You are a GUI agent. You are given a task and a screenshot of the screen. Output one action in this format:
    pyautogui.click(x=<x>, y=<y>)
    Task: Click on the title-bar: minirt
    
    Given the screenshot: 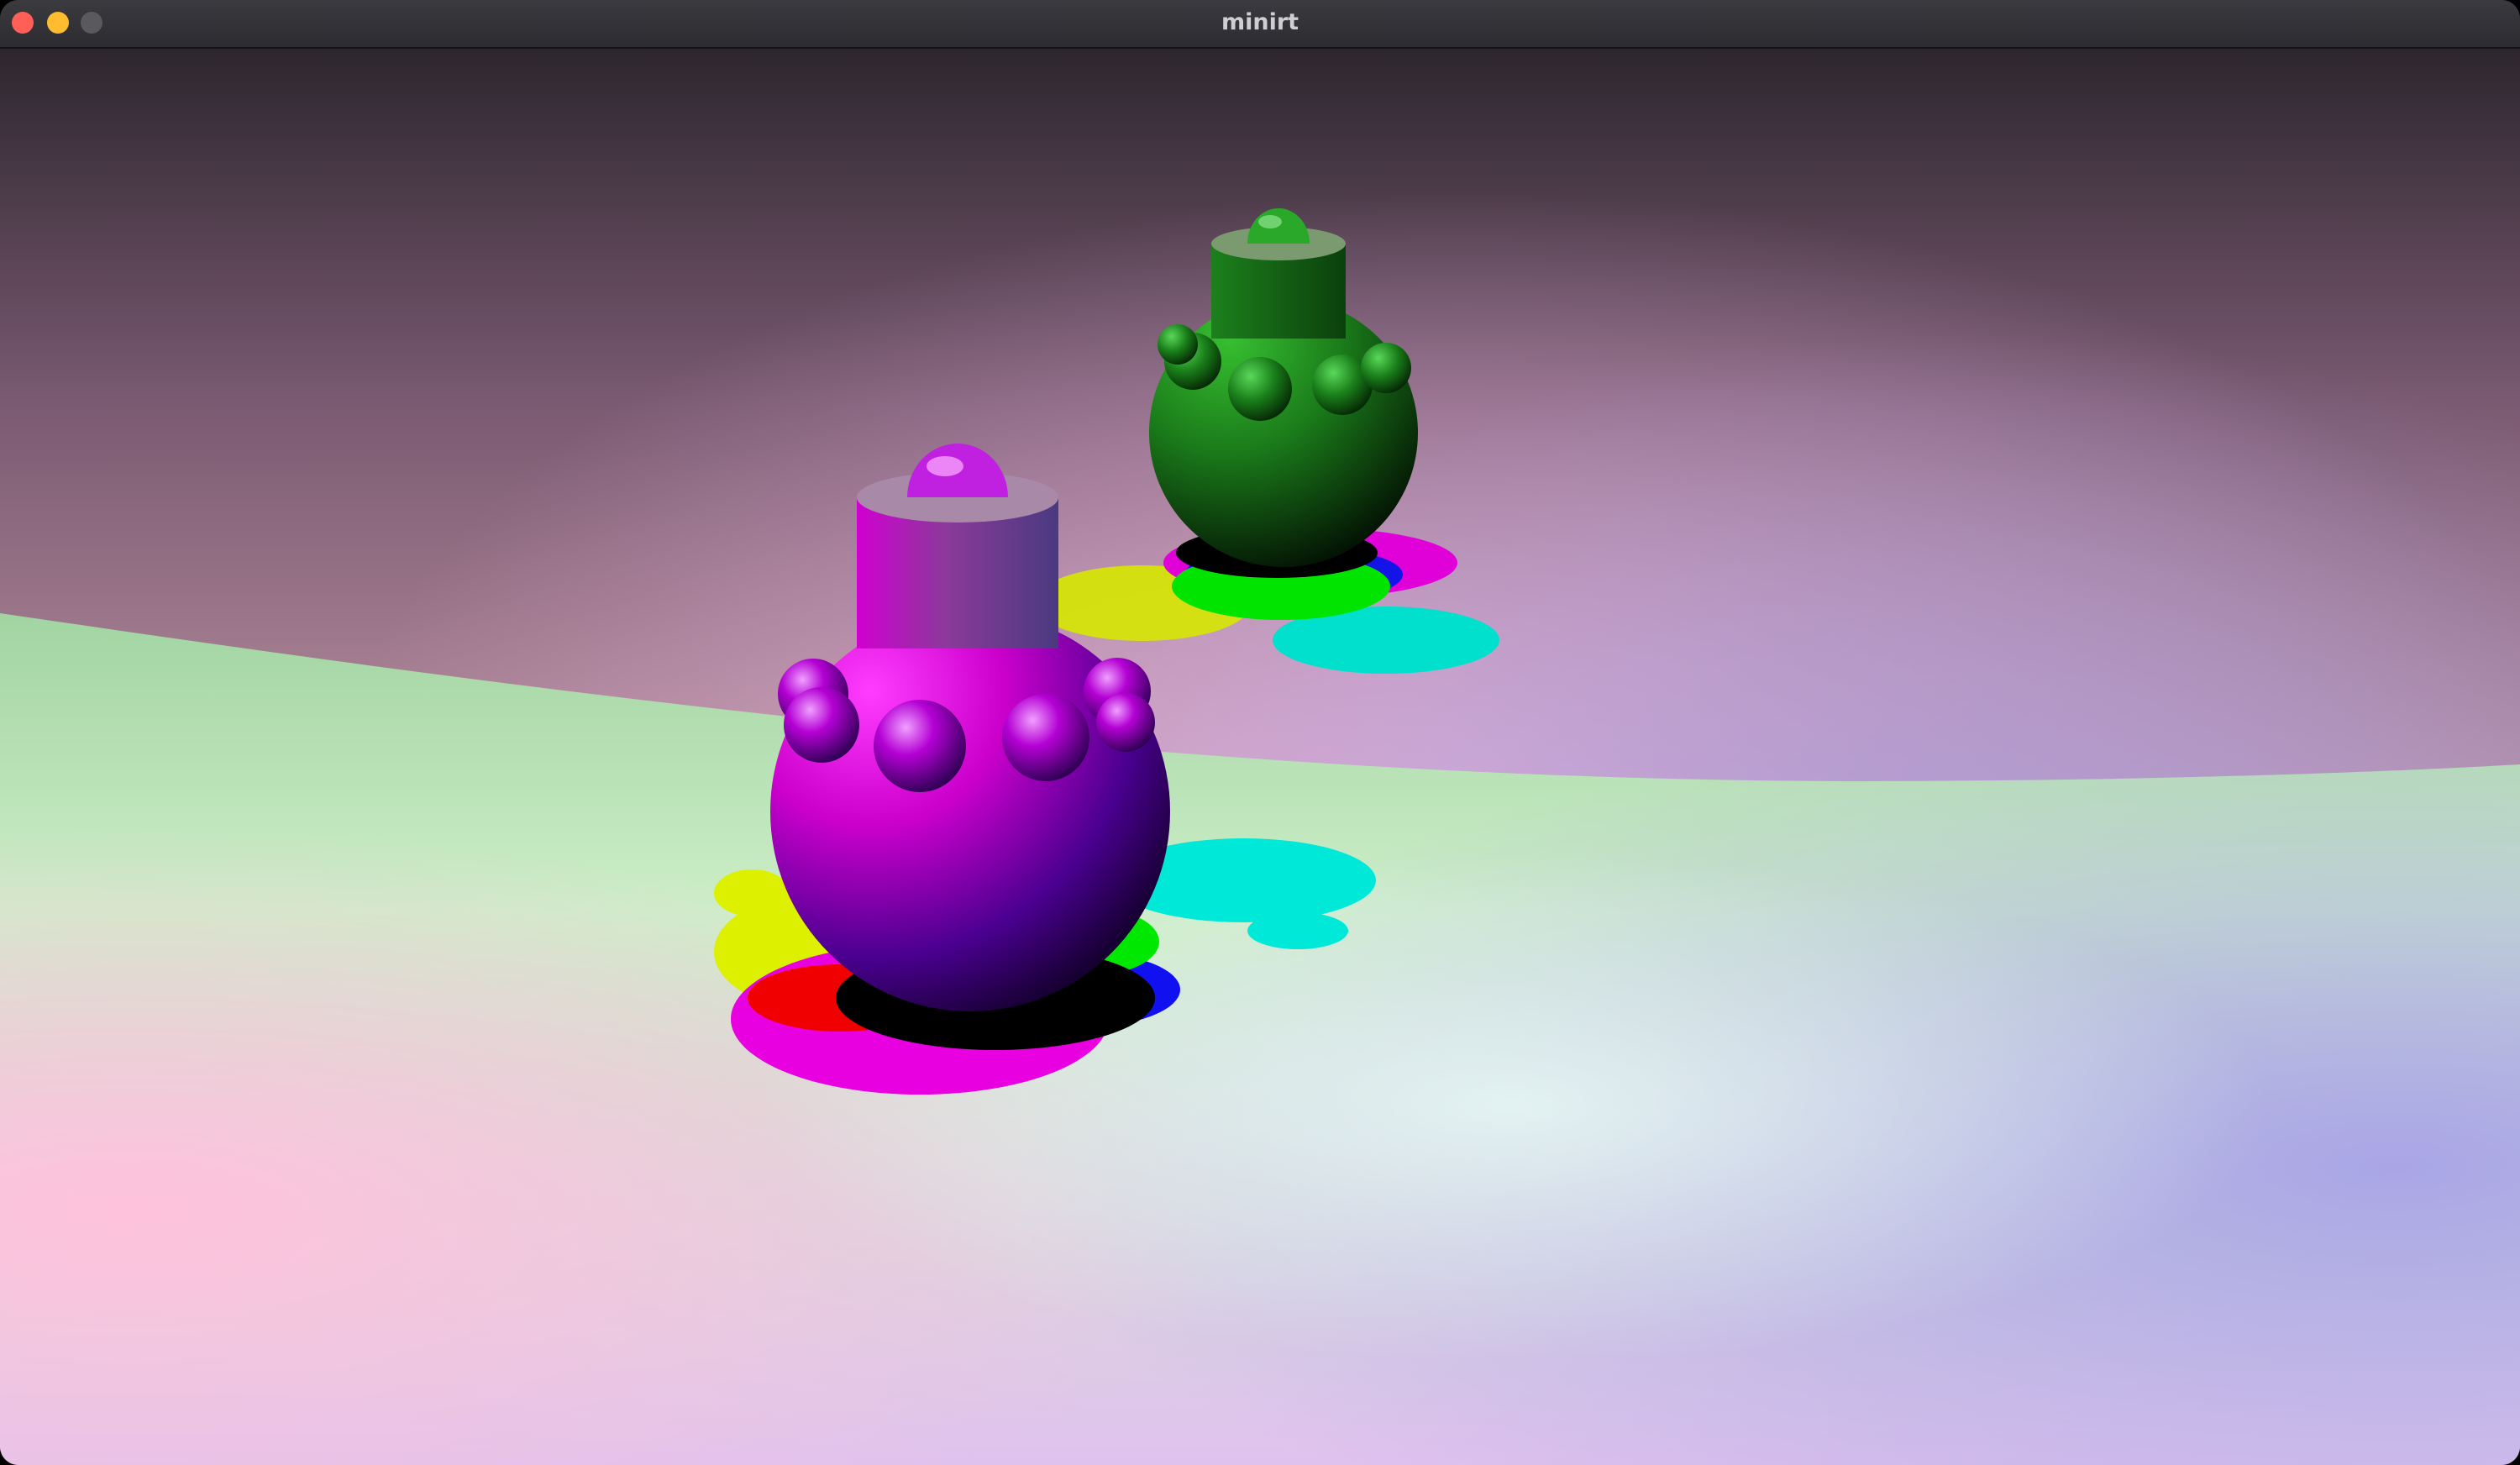 What is the action you would take?
    pyautogui.click(x=1260, y=24)
    